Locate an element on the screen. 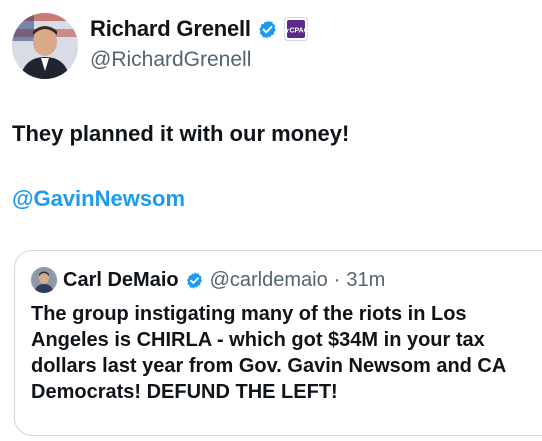  author-name: Richard Grenell is located at coordinates (170, 29).